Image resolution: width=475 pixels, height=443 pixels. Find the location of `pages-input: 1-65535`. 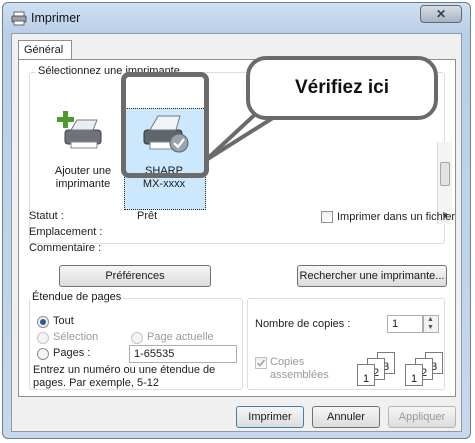

pages-input: 1-65535 is located at coordinates (183, 354).